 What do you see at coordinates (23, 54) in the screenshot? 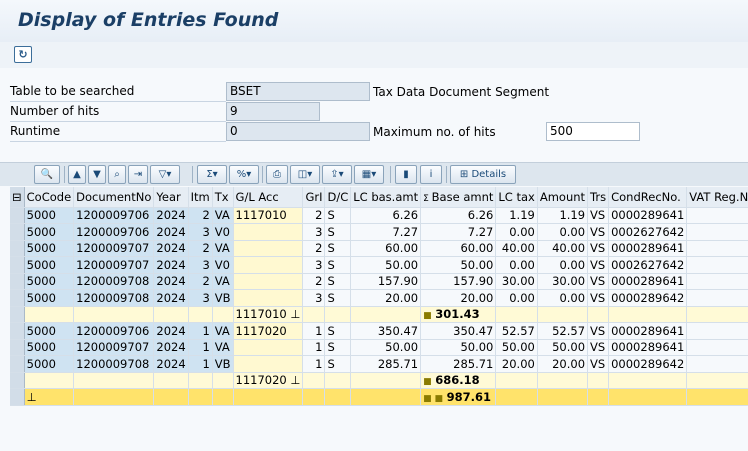
I see `refresh-icon: ↻` at bounding box center [23, 54].